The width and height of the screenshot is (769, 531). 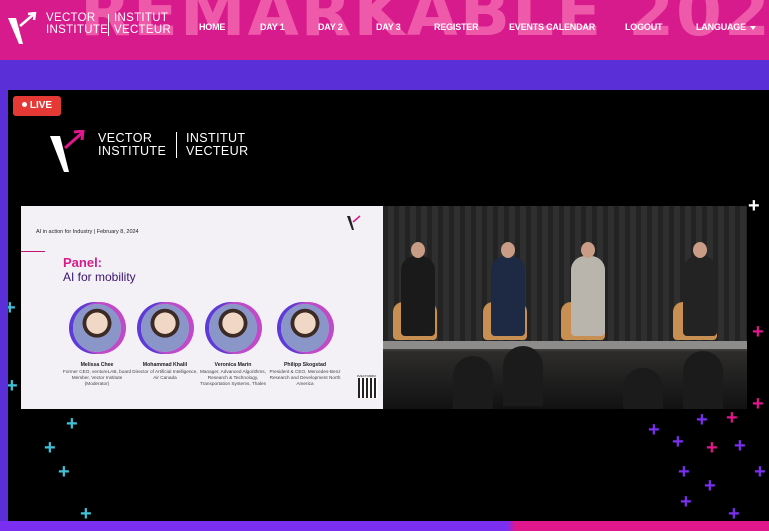 I want to click on speaker-name: Philipp Skogstad, so click(x=305, y=365).